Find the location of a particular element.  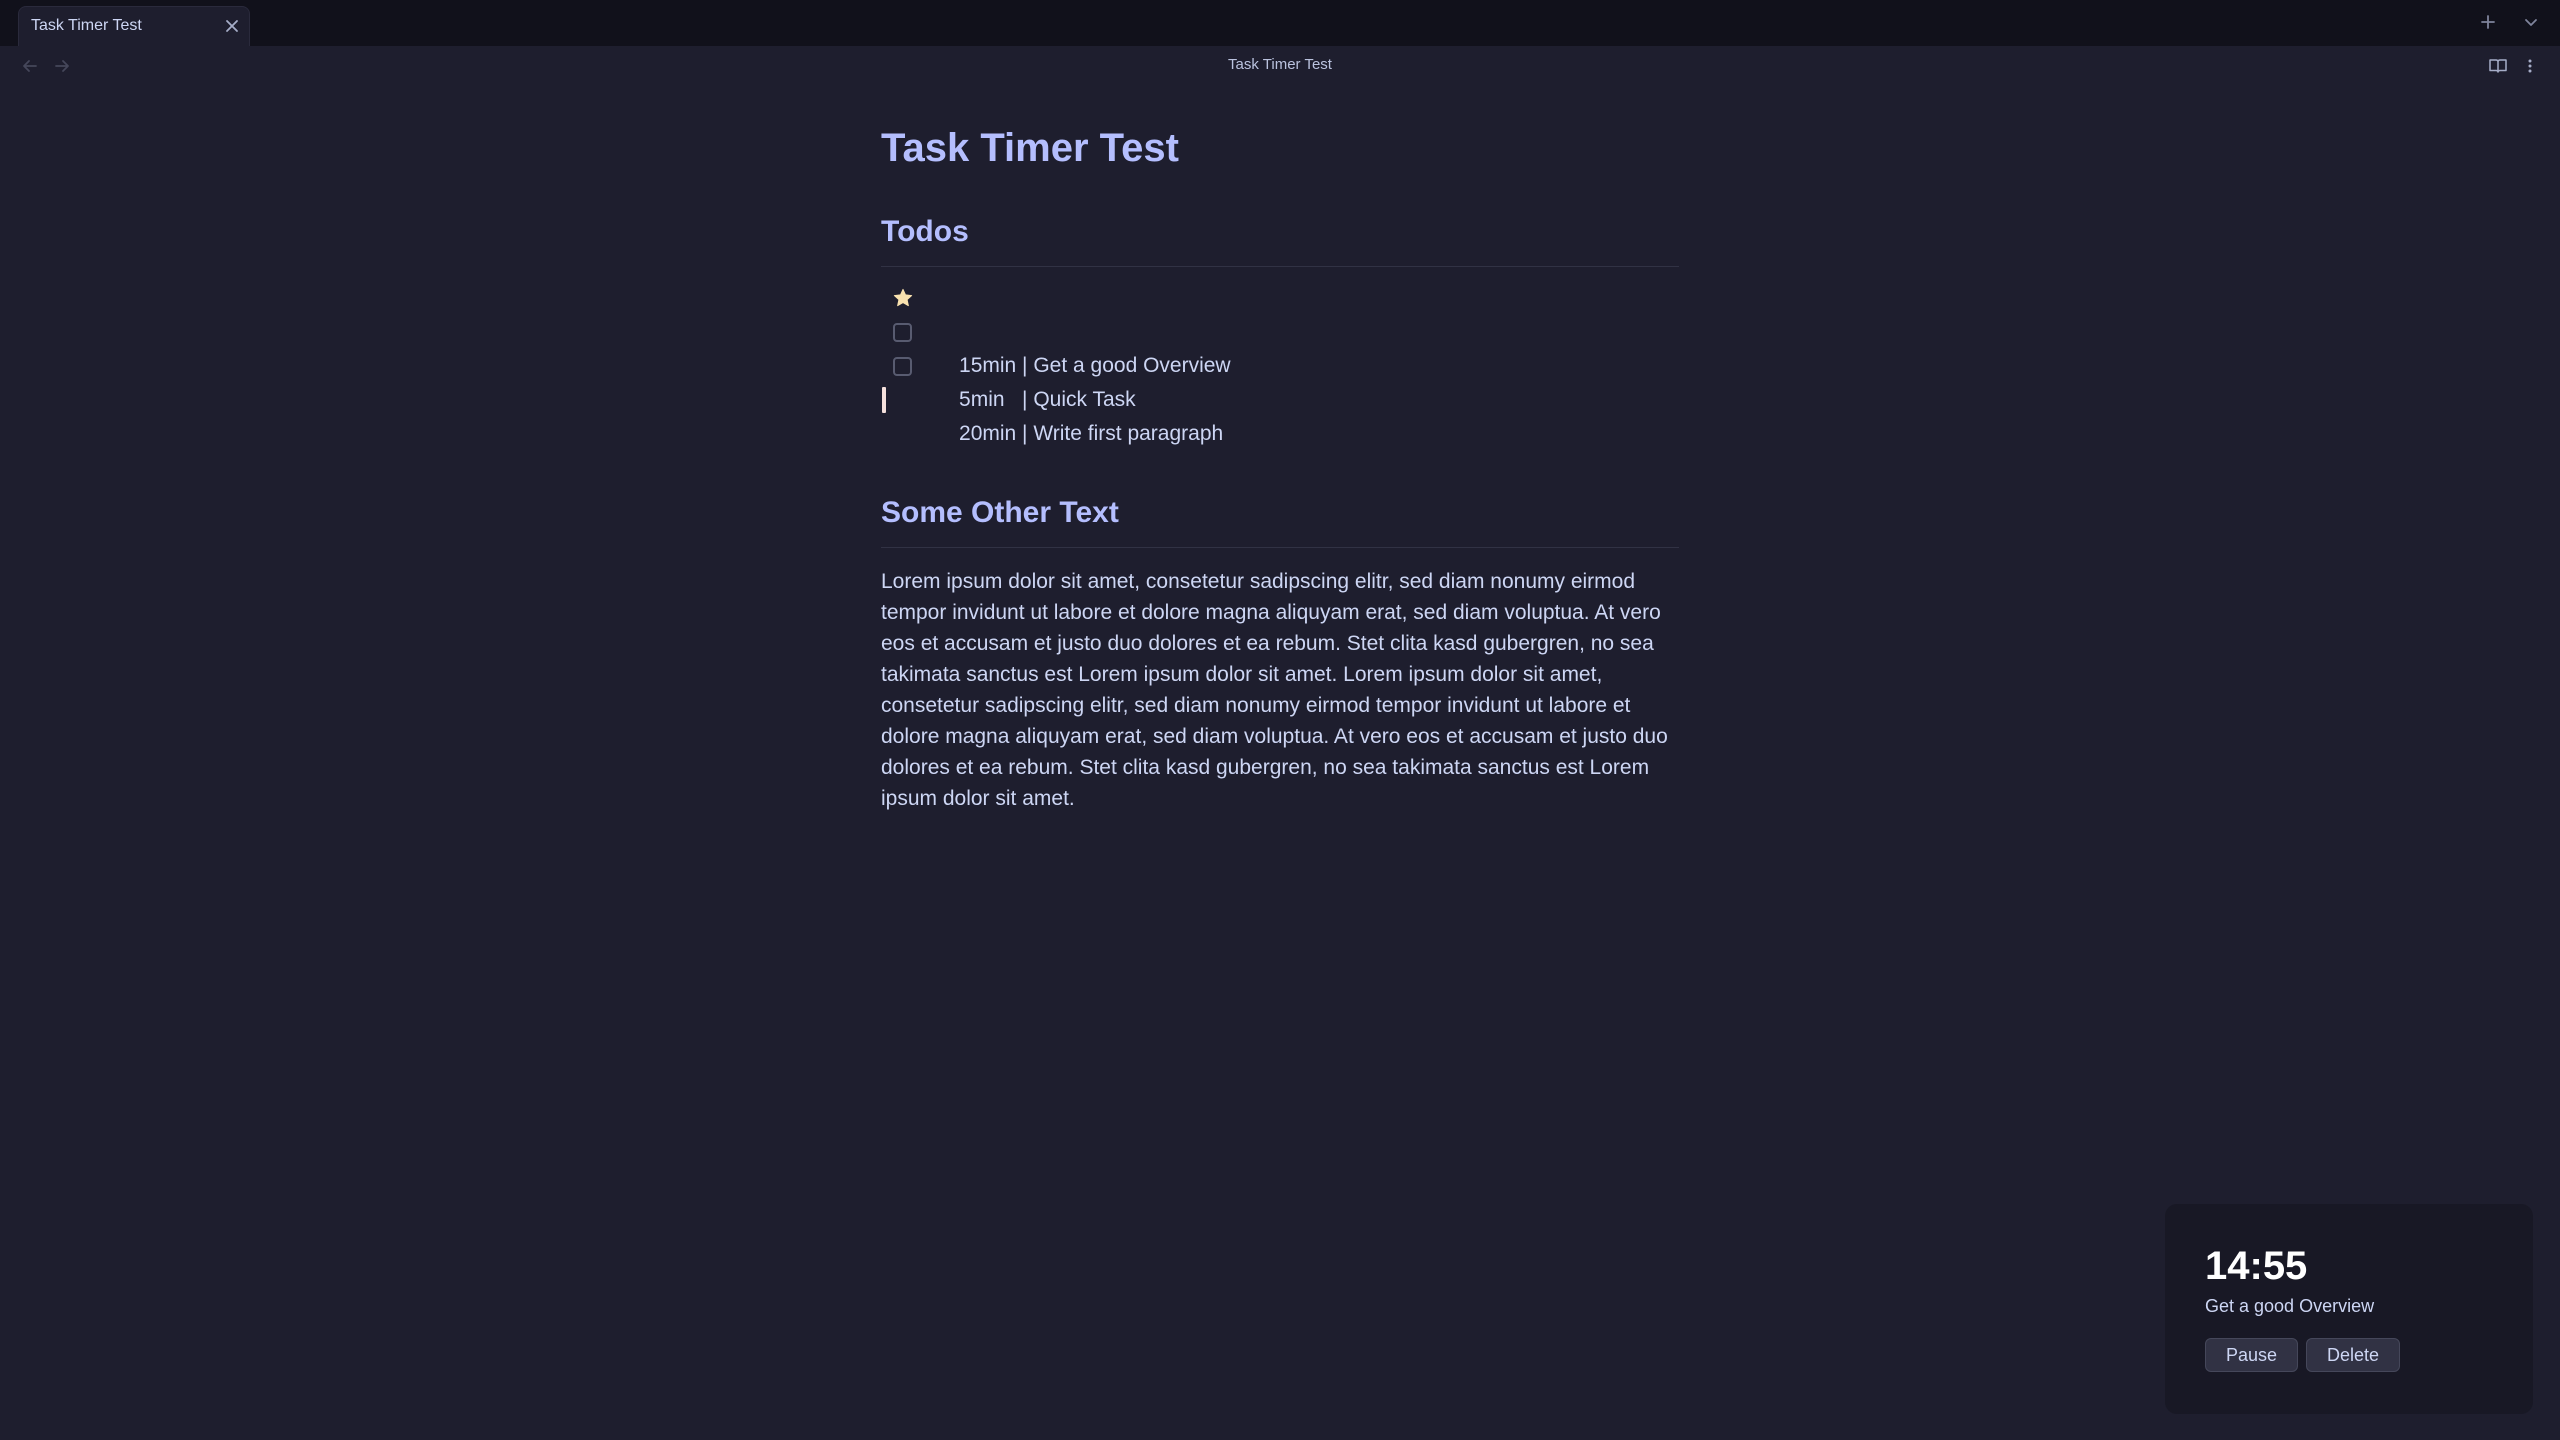

view-header: Task Timer Test is located at coordinates (1280, 66).